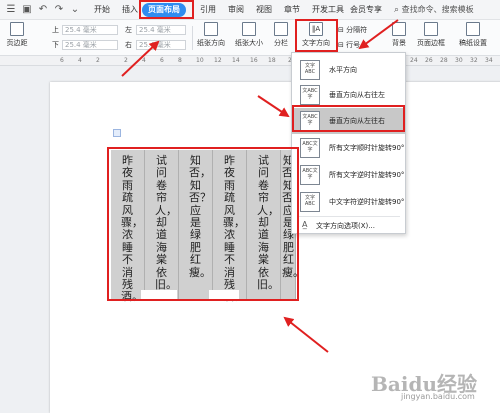  What do you see at coordinates (102, 10) in the screenshot?
I see `tab-start: 开始` at bounding box center [102, 10].